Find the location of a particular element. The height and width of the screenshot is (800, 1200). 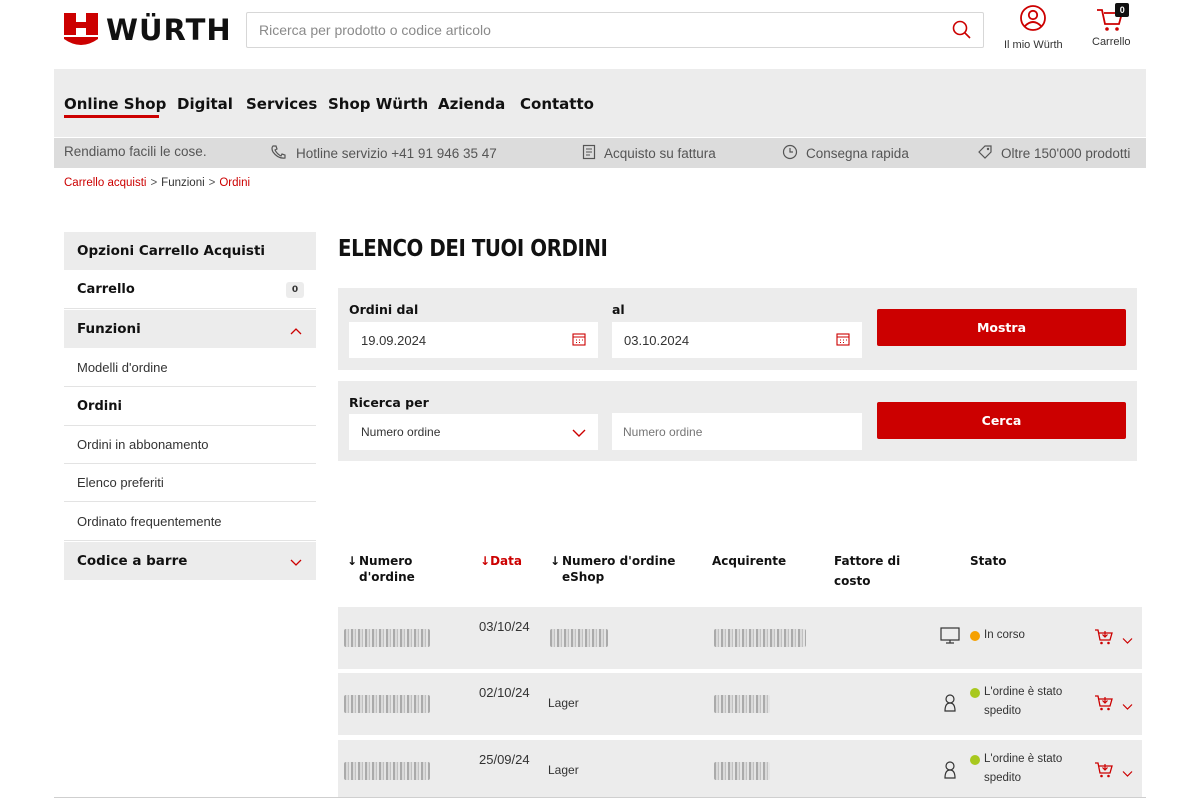

page-bottom-divider is located at coordinates (600, 797).